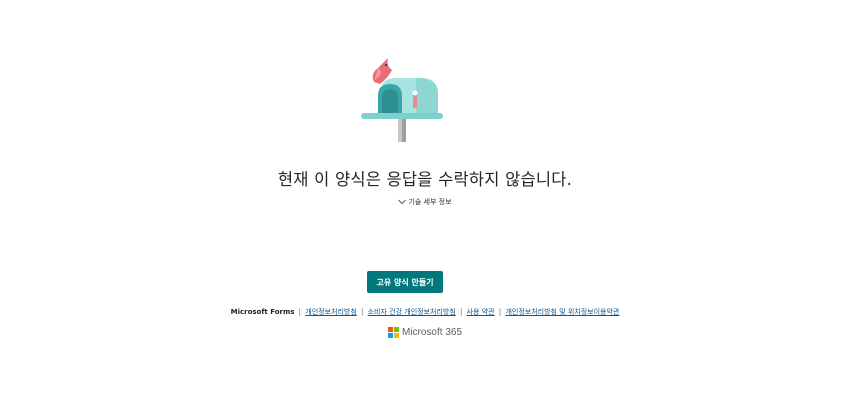 This screenshot has width=850, height=413. I want to click on privacy-location-terms-link: 개인정보처리방침 및 위치정보이용약관, so click(562, 312).